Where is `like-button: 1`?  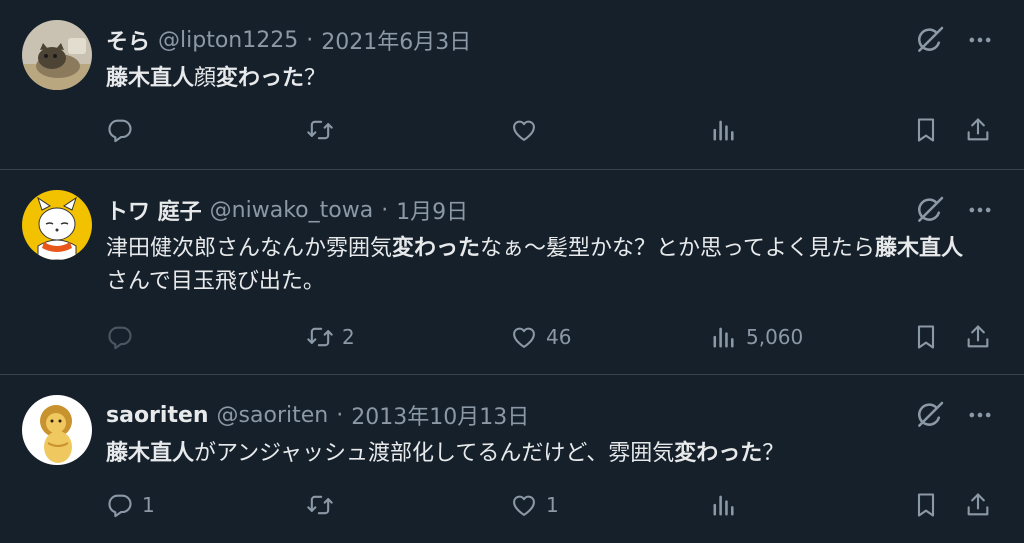 like-button: 1 is located at coordinates (534, 505).